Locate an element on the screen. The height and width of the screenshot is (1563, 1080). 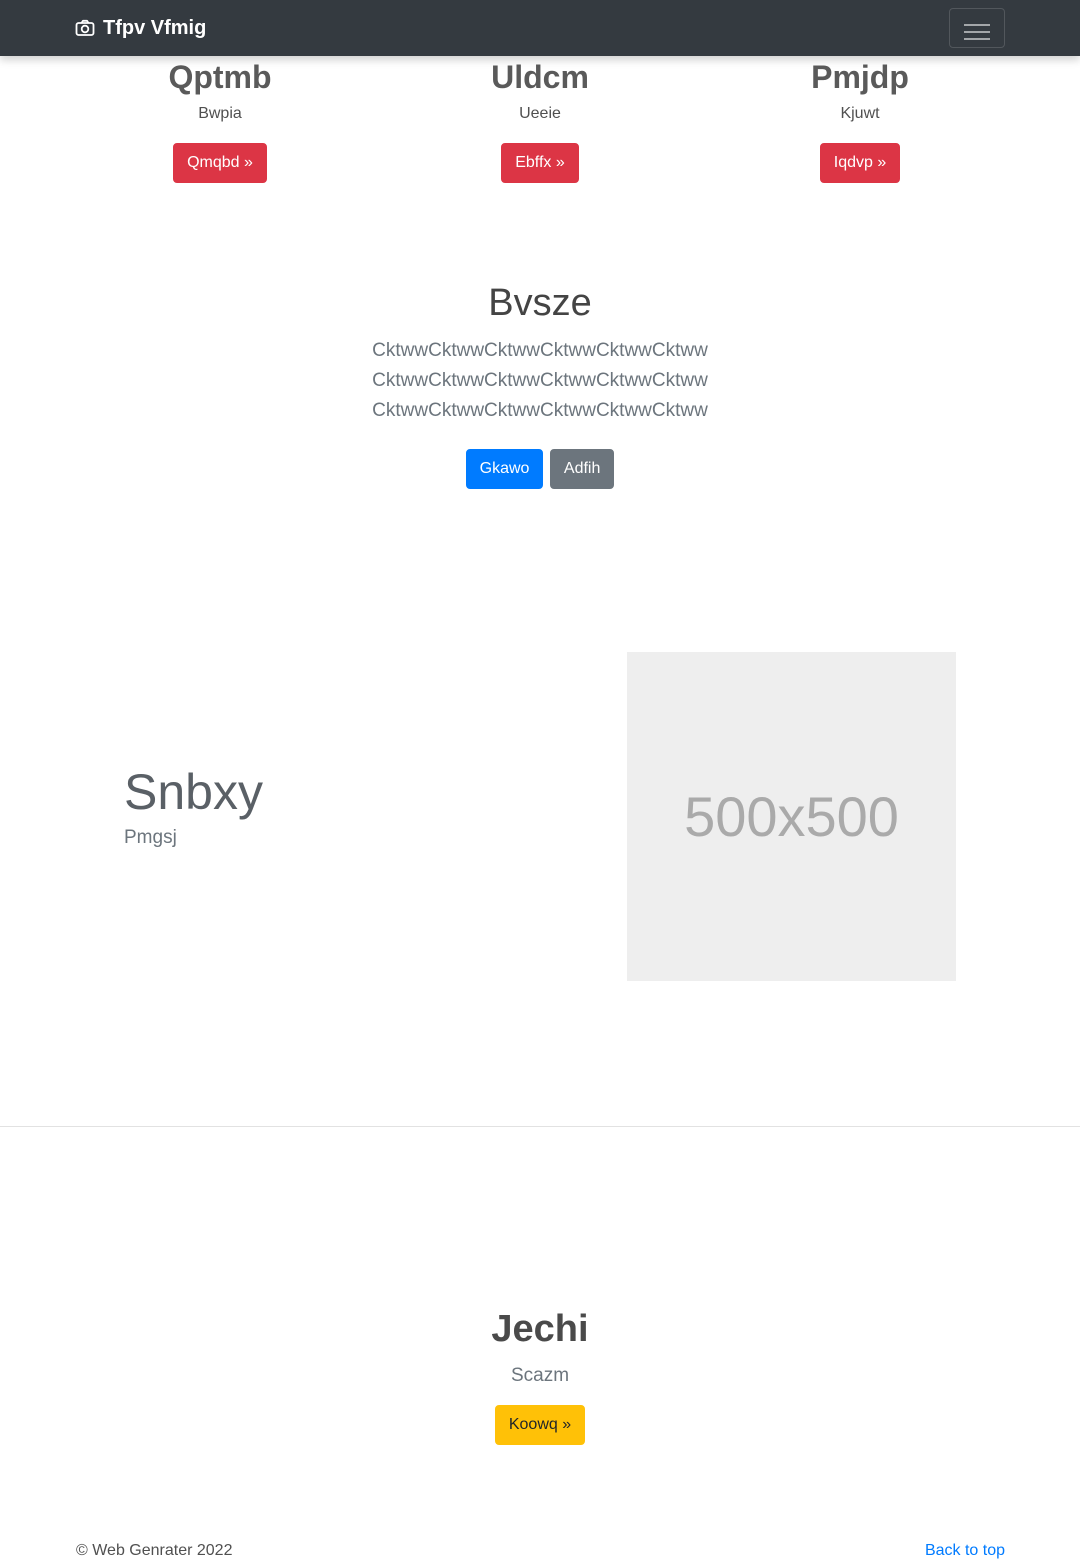
cta-heading: Jechi is located at coordinates (540, 1329).